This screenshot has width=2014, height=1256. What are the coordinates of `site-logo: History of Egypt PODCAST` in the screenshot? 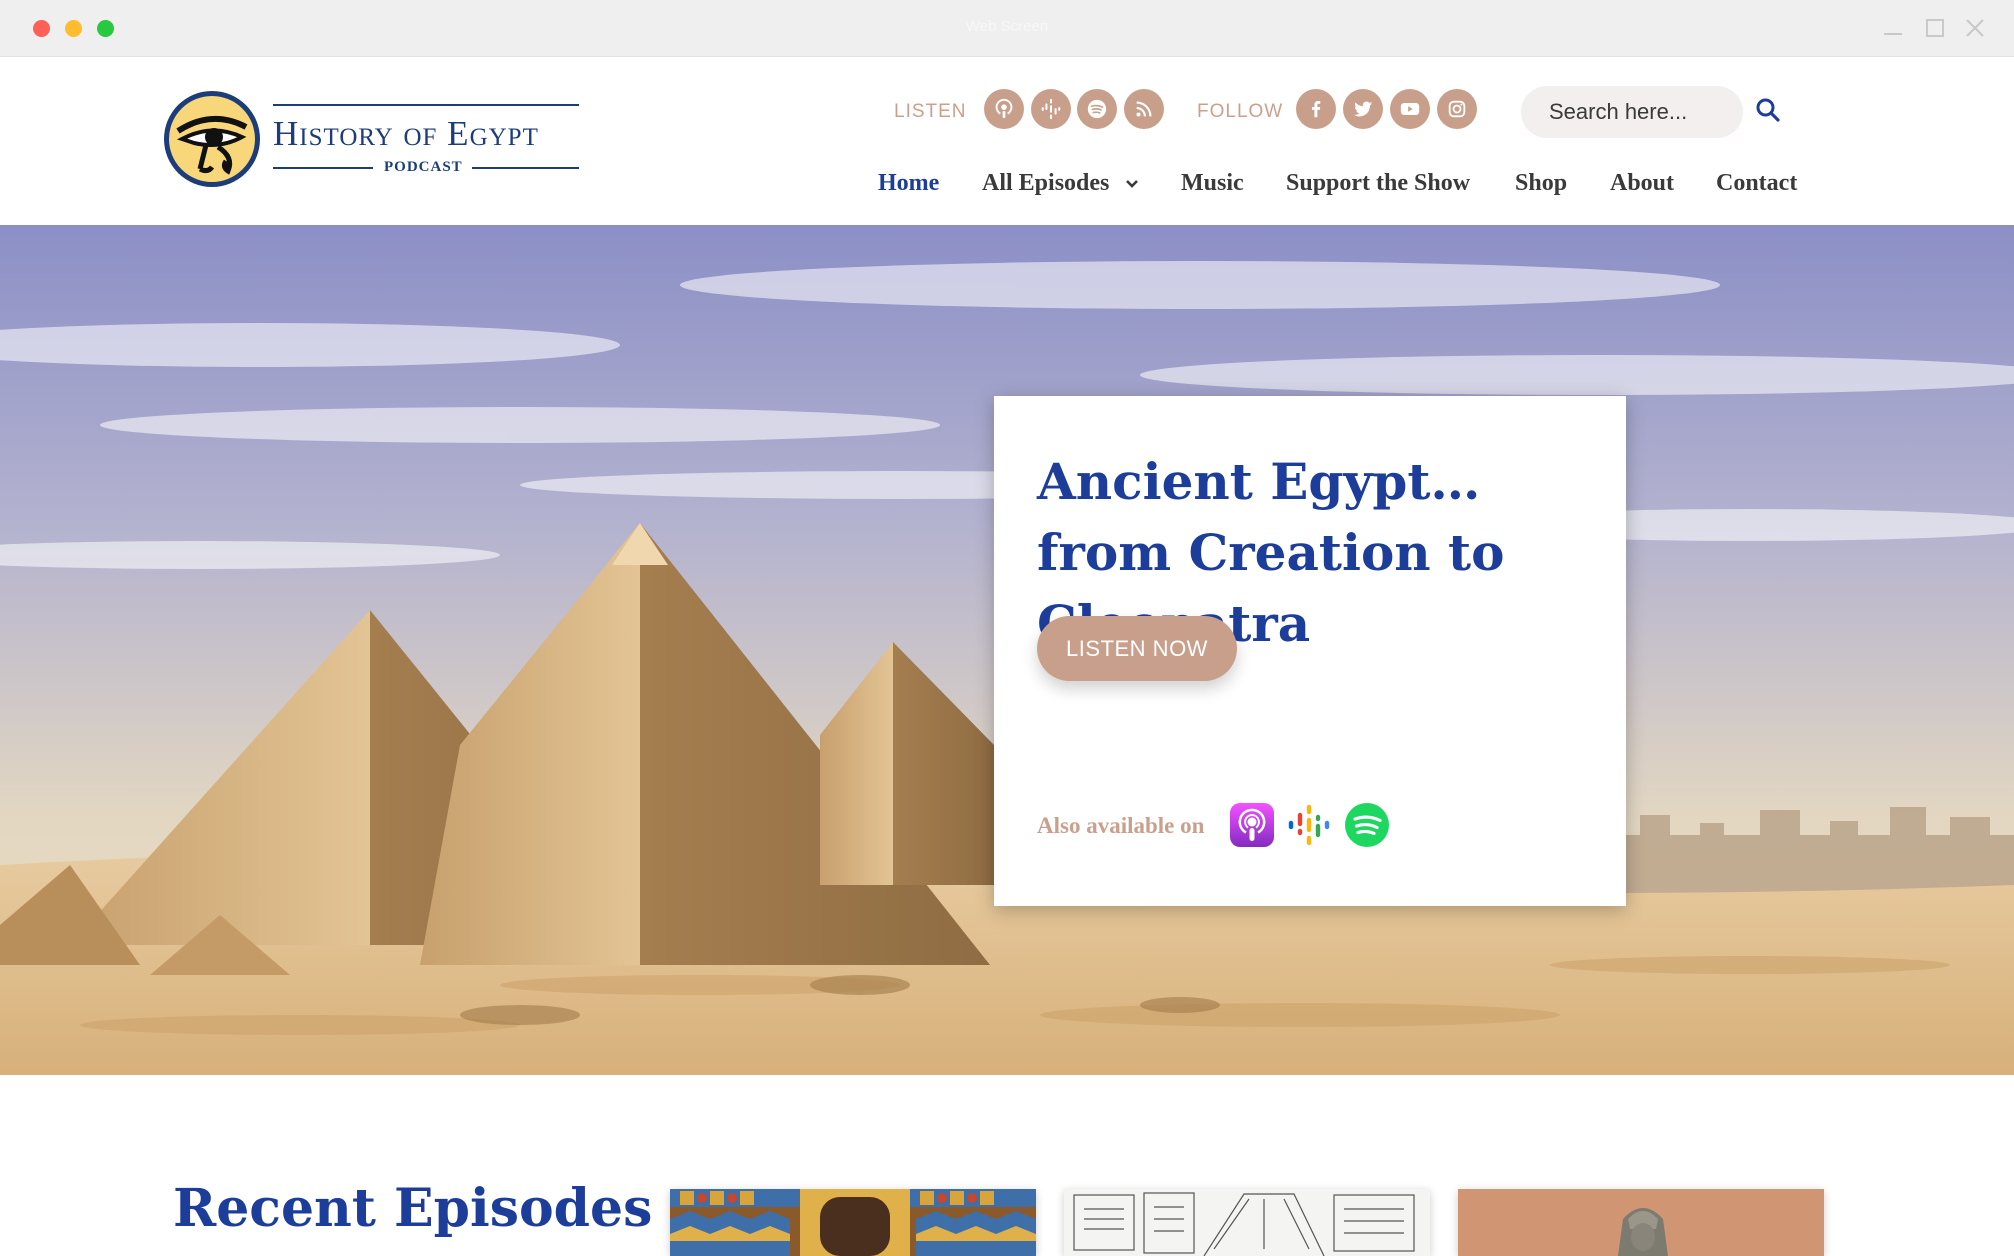 It's located at (370, 139).